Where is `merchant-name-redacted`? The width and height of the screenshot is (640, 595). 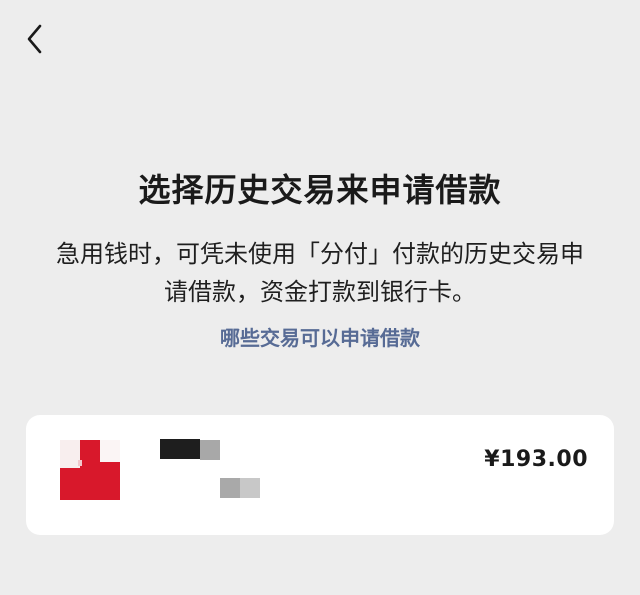 merchant-name-redacted is located at coordinates (190, 450).